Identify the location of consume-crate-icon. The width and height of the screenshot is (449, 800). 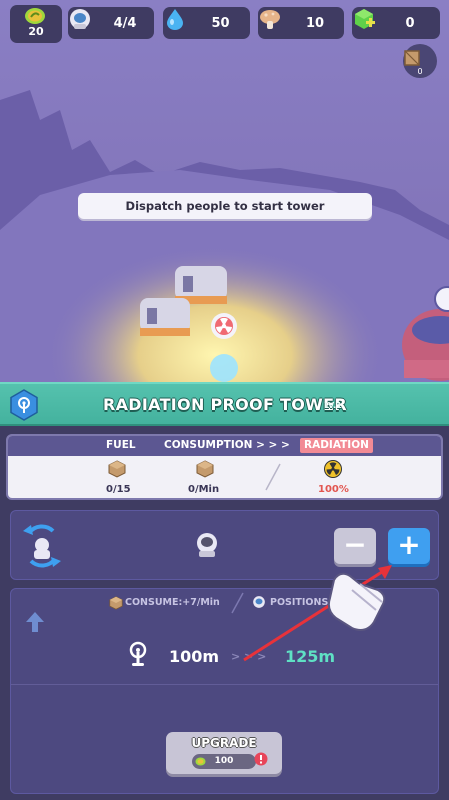
(116, 603).